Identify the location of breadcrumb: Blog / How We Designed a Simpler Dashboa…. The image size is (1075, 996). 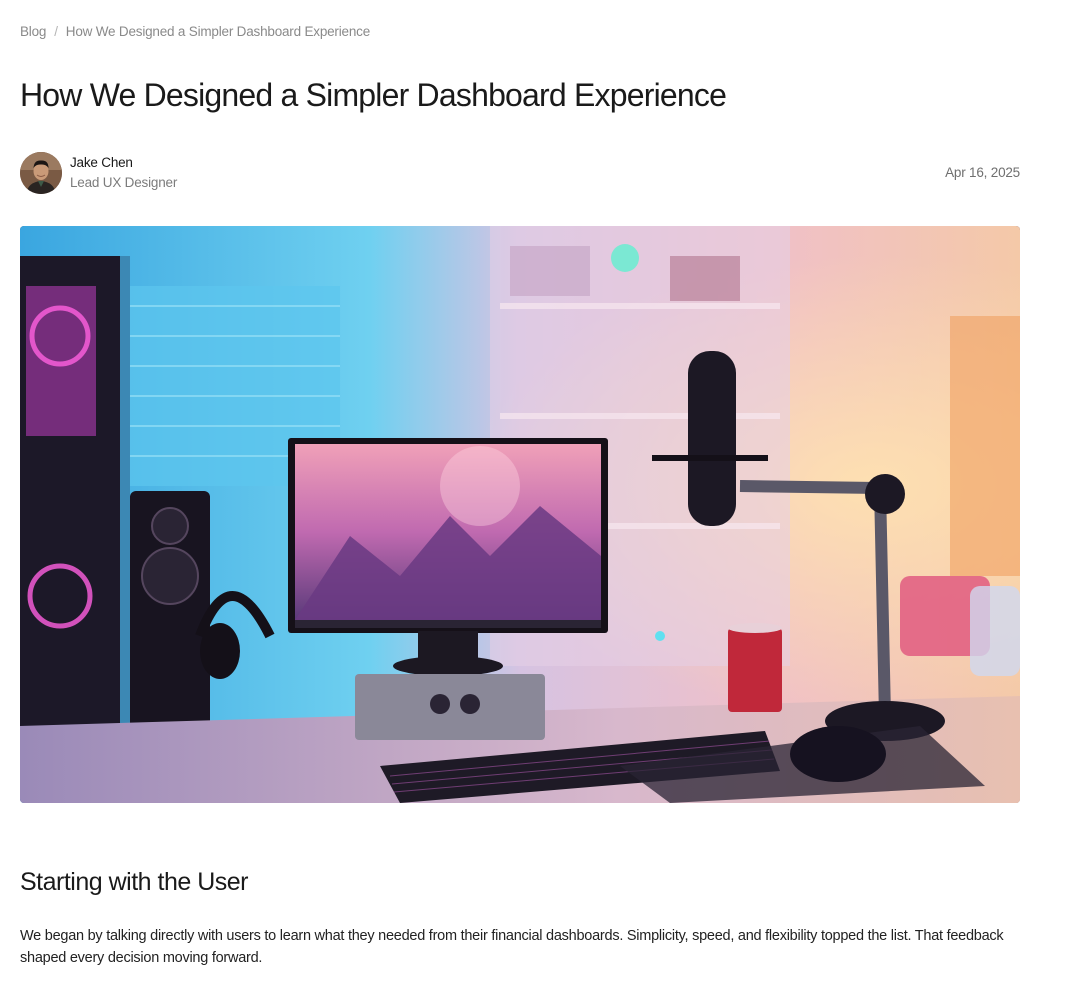
(195, 31).